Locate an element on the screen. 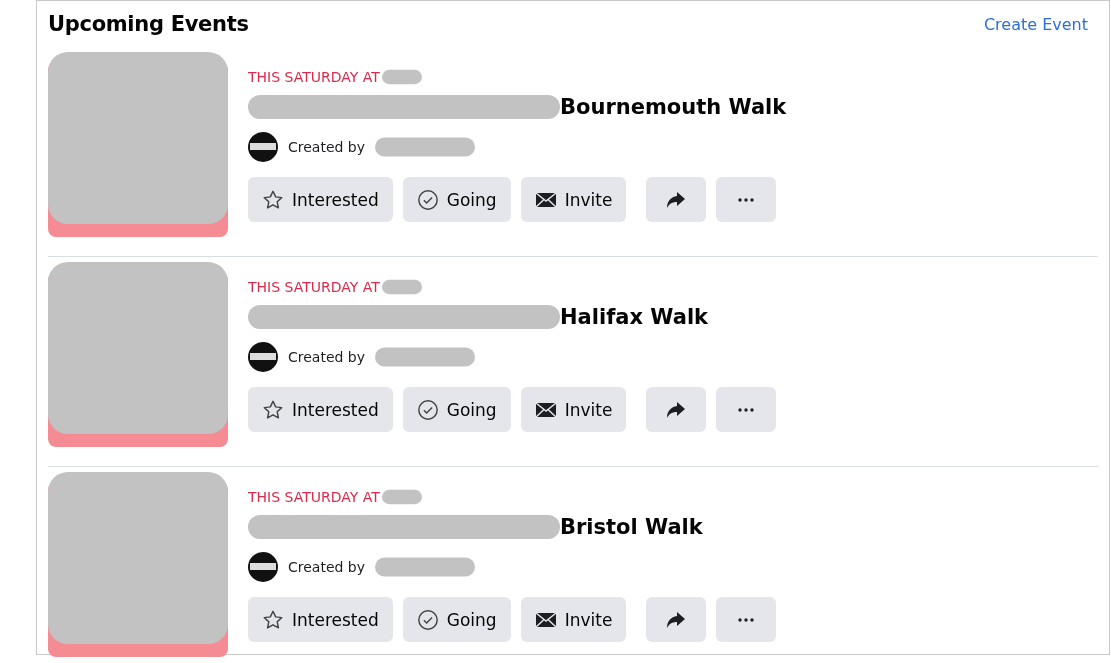  event-title: Bournemouth Walk is located at coordinates (673, 107).